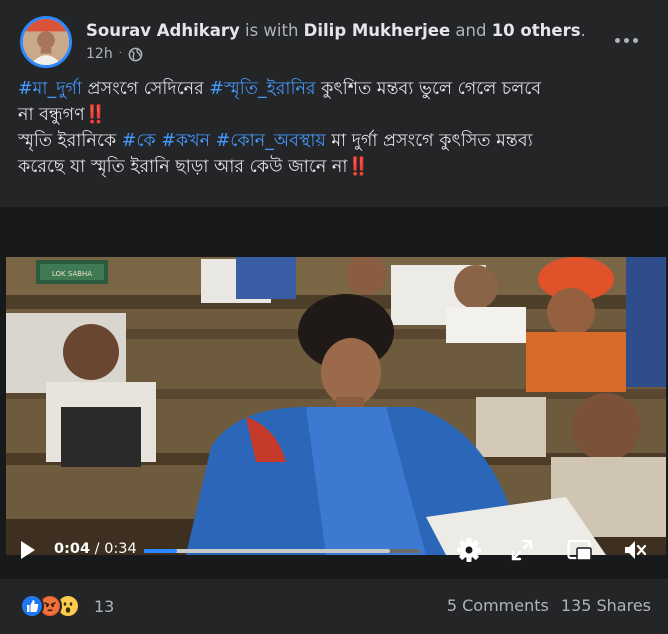 This screenshot has width=668, height=634. Describe the element at coordinates (70, 141) in the screenshot. I see `text-span: স্মৃতি ইরানিকে` at that location.